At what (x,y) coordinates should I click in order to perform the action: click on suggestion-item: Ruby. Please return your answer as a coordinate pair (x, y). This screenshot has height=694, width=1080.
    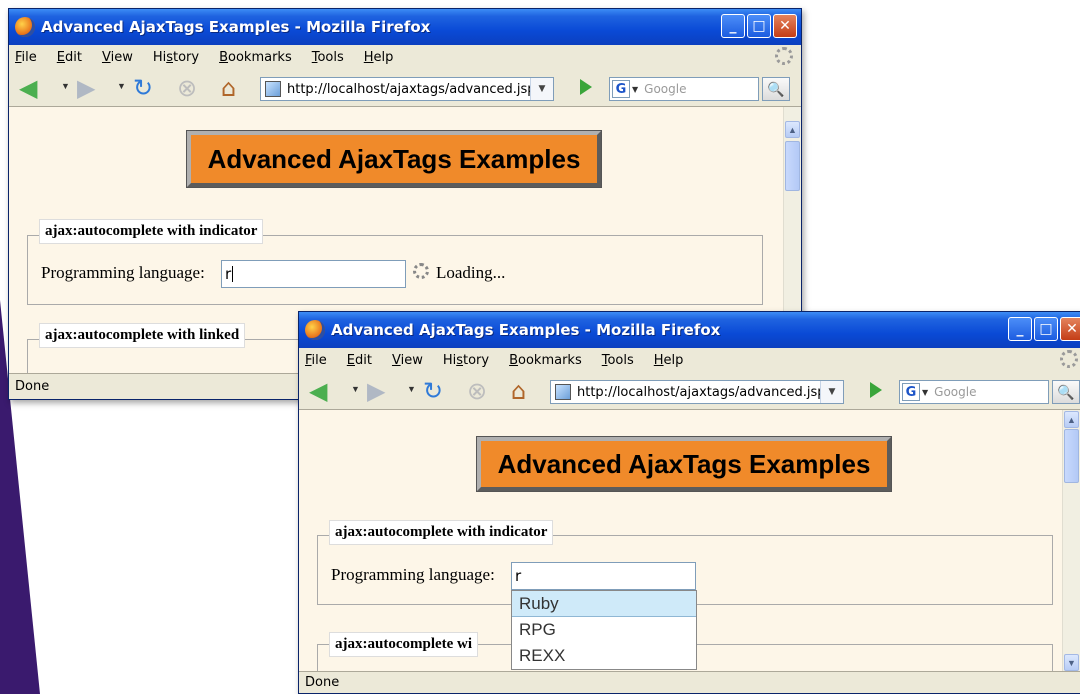
    Looking at the image, I should click on (604, 604).